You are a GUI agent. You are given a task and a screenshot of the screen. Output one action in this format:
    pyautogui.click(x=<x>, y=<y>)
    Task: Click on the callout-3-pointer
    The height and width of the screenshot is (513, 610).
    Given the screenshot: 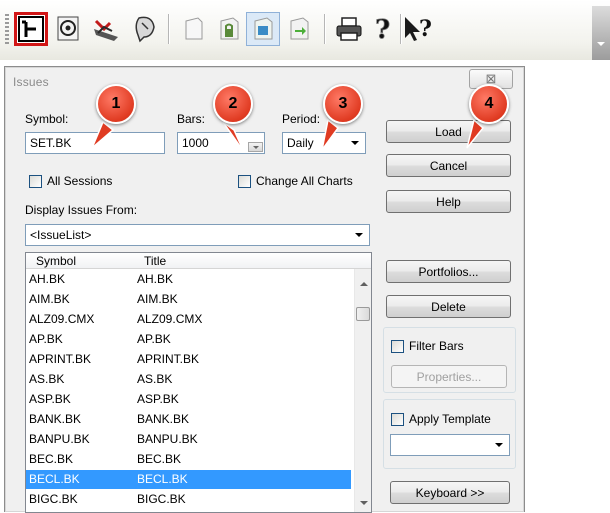 What is the action you would take?
    pyautogui.click(x=330, y=134)
    